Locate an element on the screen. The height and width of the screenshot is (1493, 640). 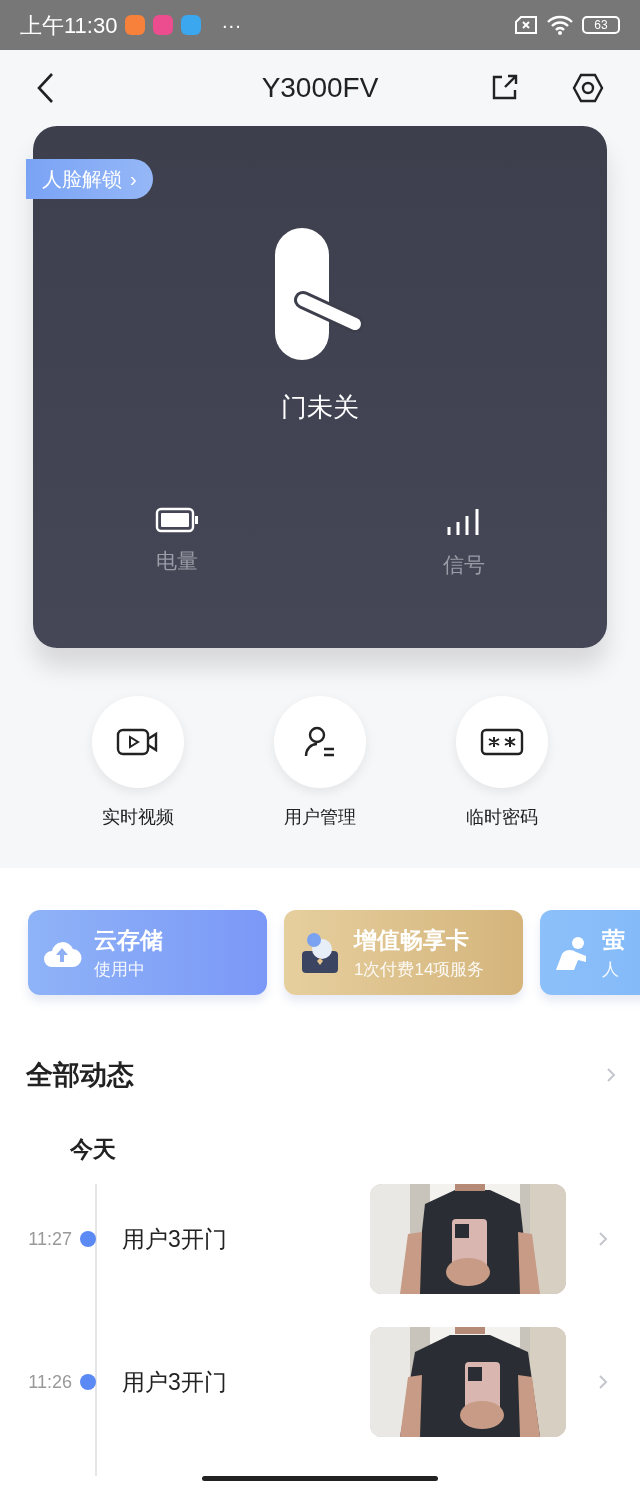
door-status: 门未关 is located at coordinates (320, 407).